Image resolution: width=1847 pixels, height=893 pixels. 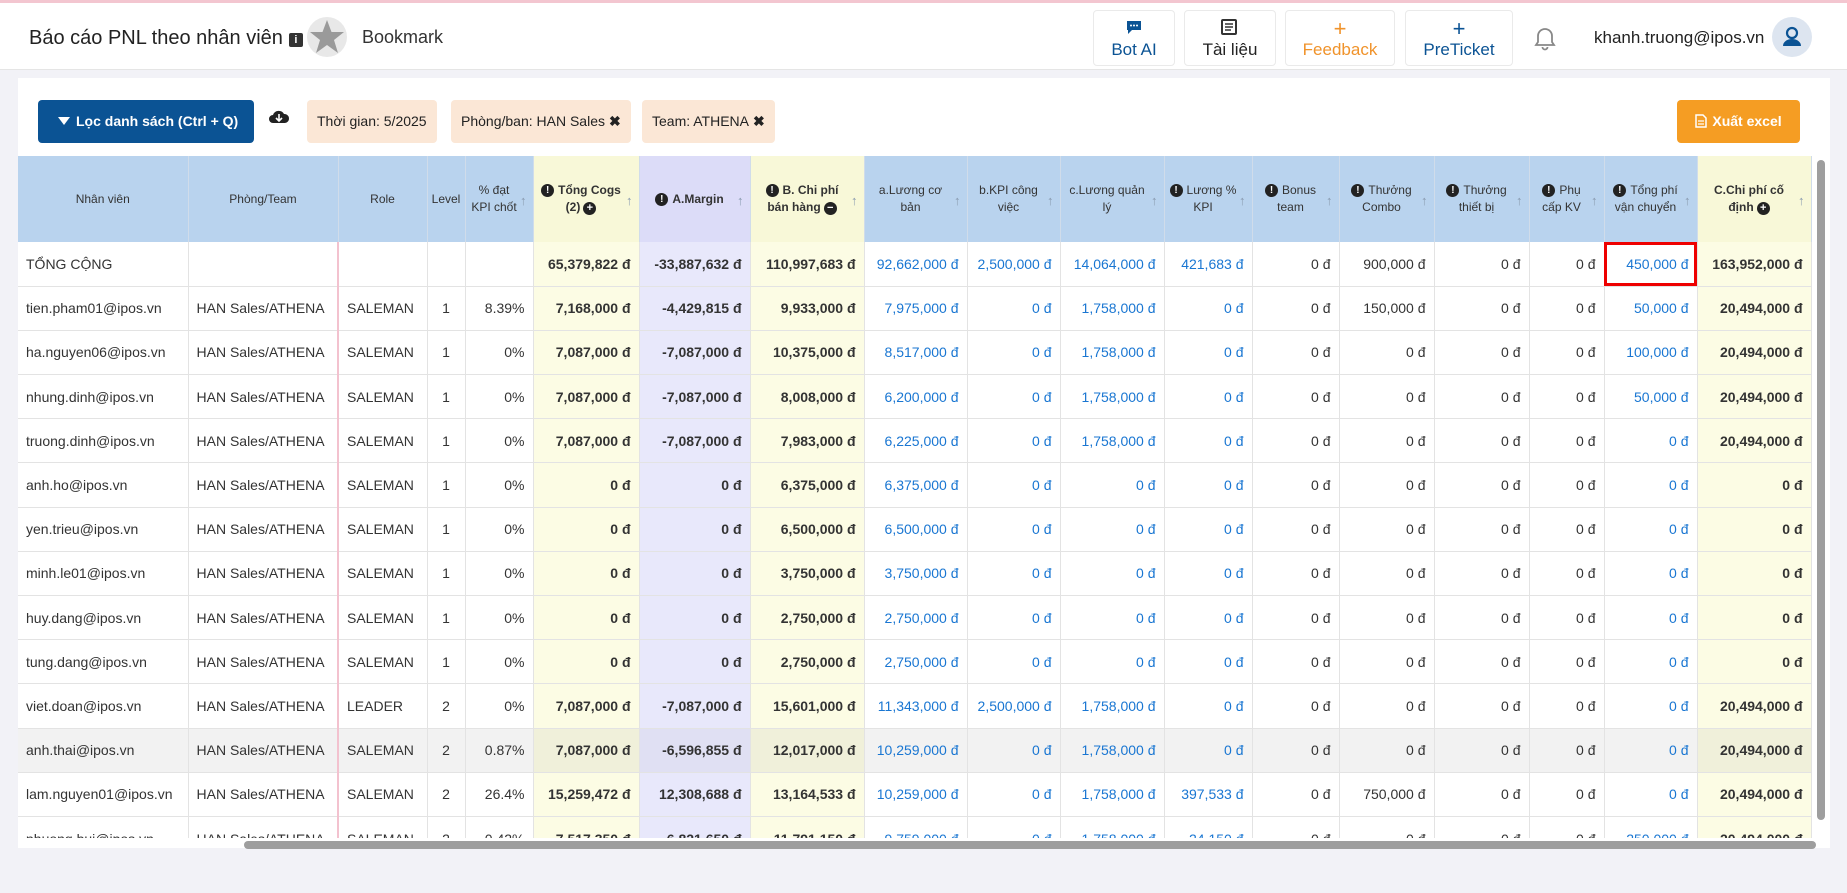 I want to click on chip-time: Thời gian: 5/2025, so click(x=372, y=121).